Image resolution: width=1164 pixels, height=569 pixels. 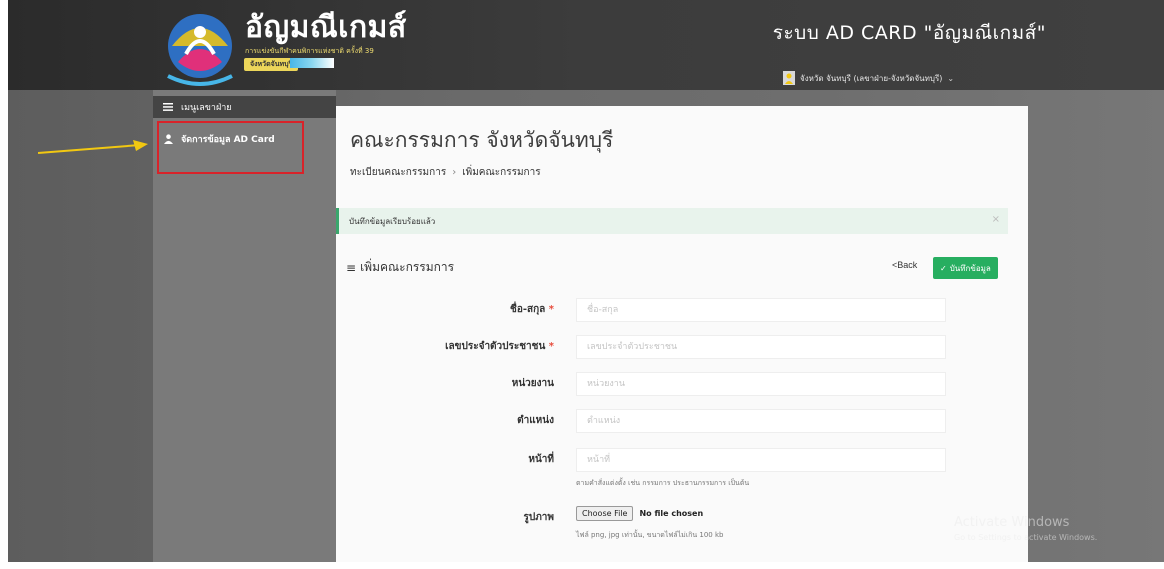 I want to click on file-status: No file chosen, so click(x=671, y=513).